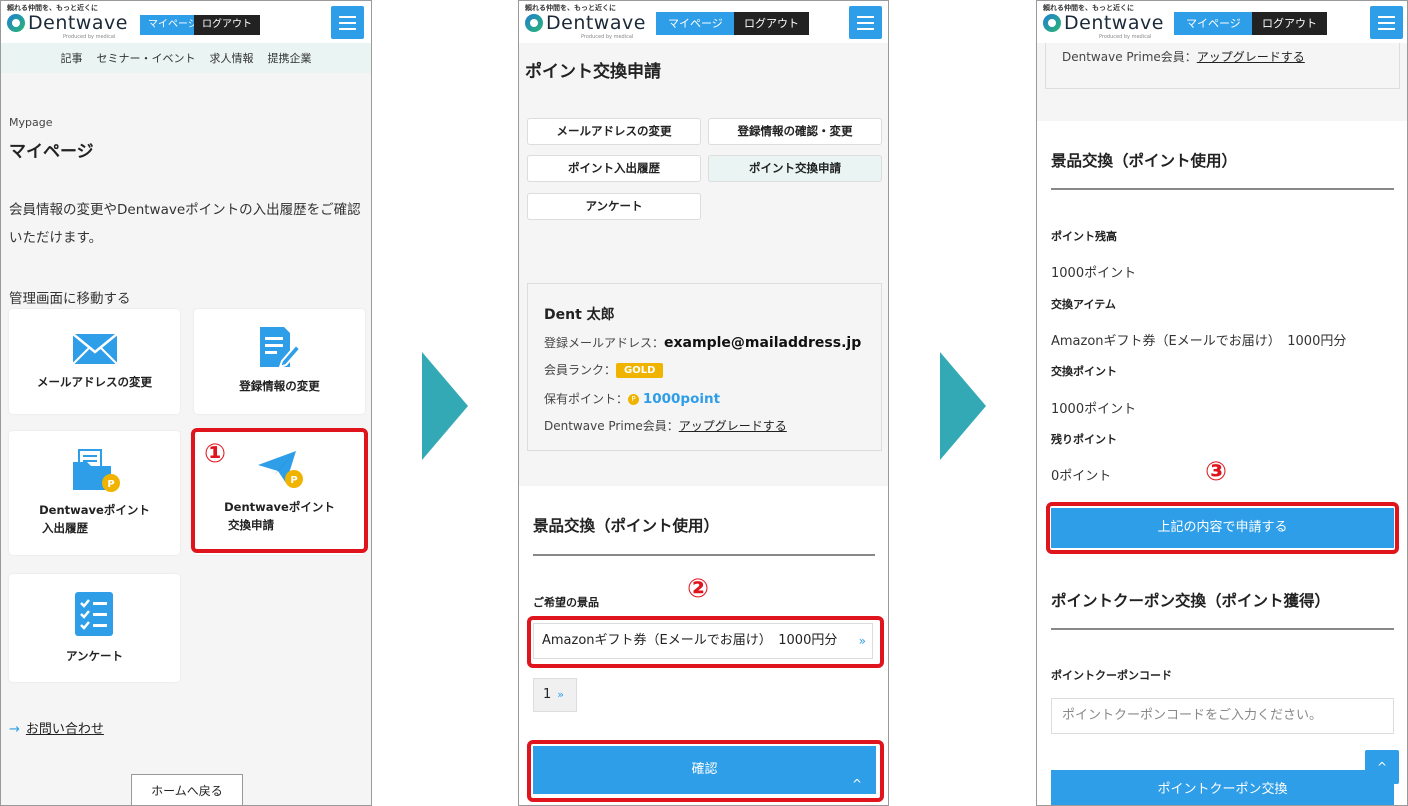 This screenshot has height=806, width=1408. Describe the element at coordinates (65, 528) in the screenshot. I see `card-label-line2: 入出履歴` at that location.